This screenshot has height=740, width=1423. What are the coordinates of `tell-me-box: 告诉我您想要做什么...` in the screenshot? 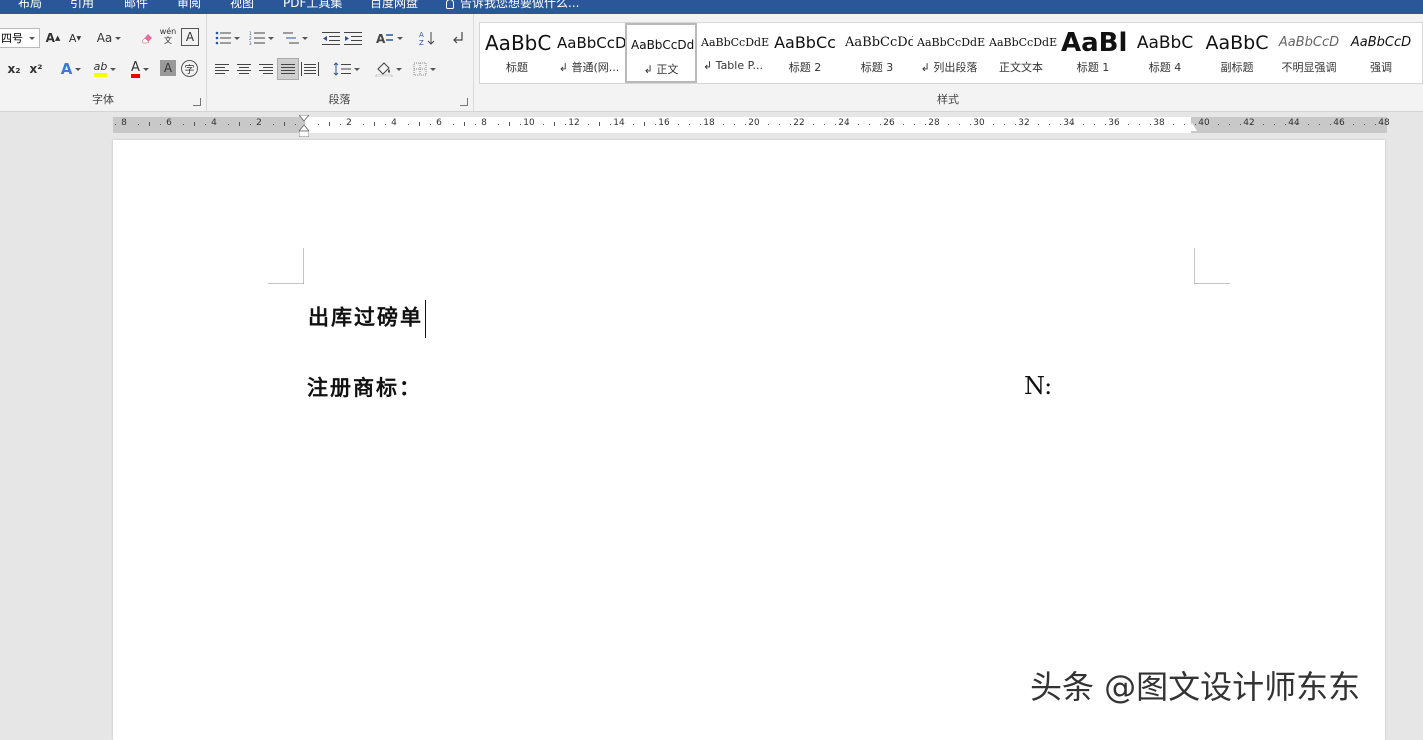 It's located at (512, 5).